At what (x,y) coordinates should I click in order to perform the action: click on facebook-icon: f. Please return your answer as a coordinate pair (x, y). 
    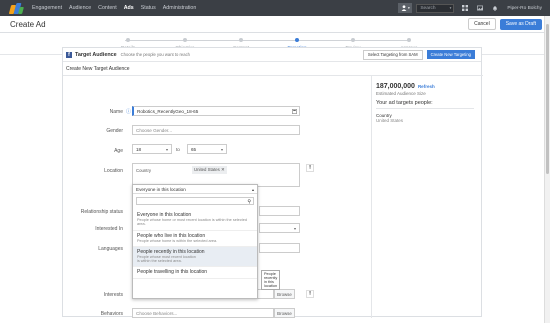
    Looking at the image, I should click on (69, 54).